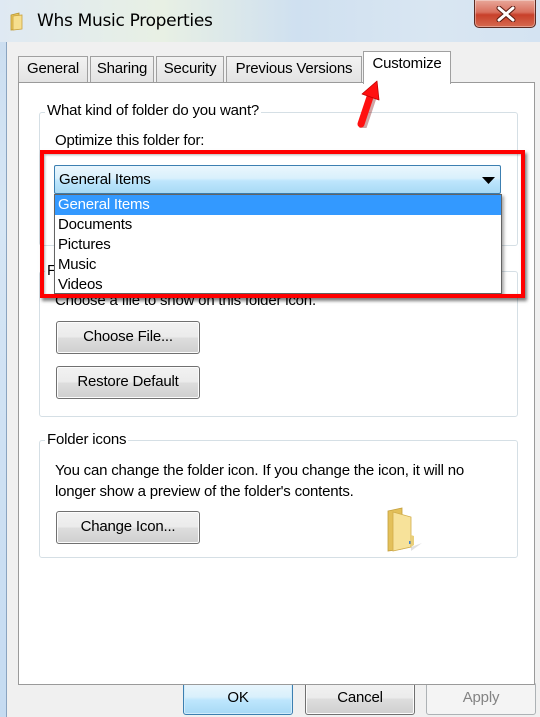 This screenshot has width=540, height=717. Describe the element at coordinates (153, 110) in the screenshot. I see `folder-type-group-label: What kind of folder do you want?` at that location.